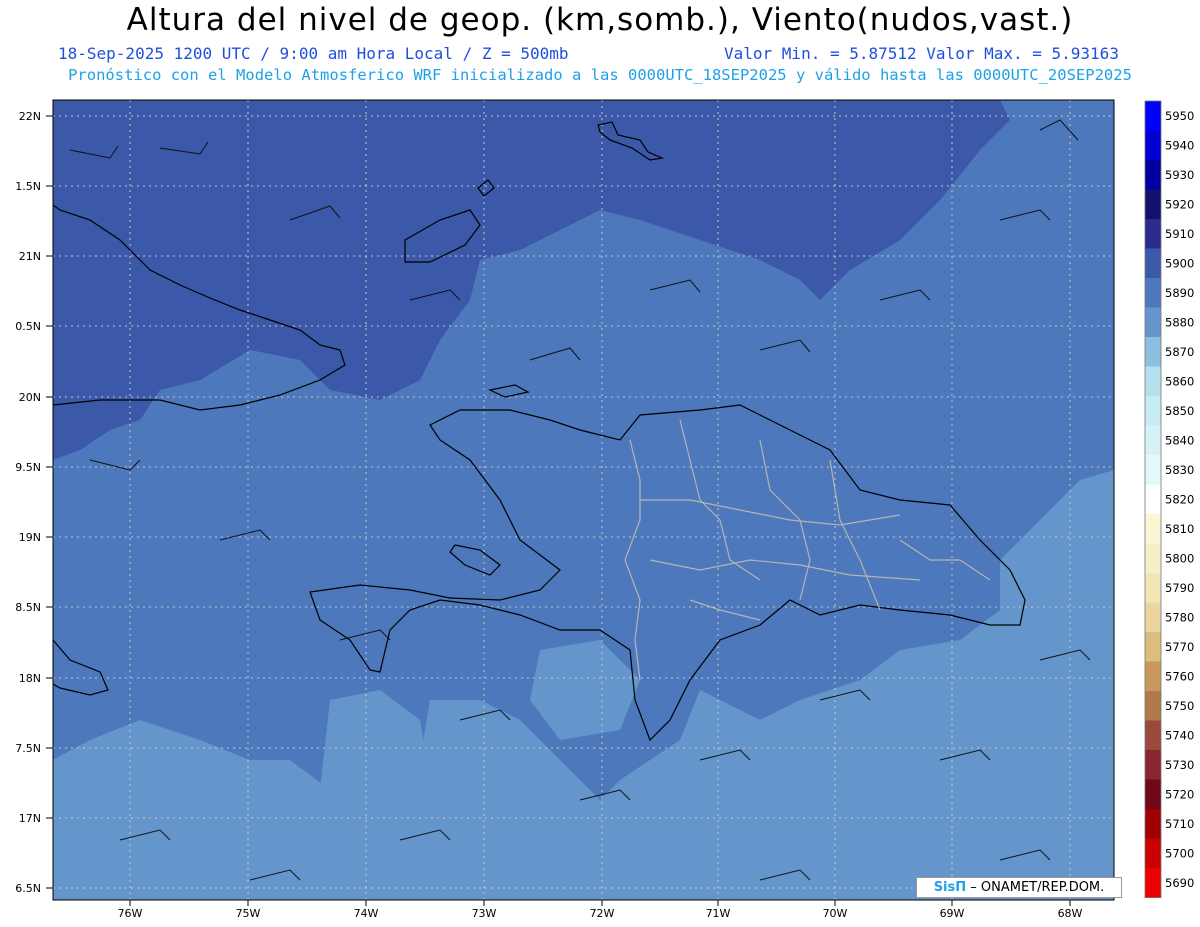 This screenshot has height=927, width=1200. What do you see at coordinates (718, 913) in the screenshot?
I see `lon-label: 71W` at bounding box center [718, 913].